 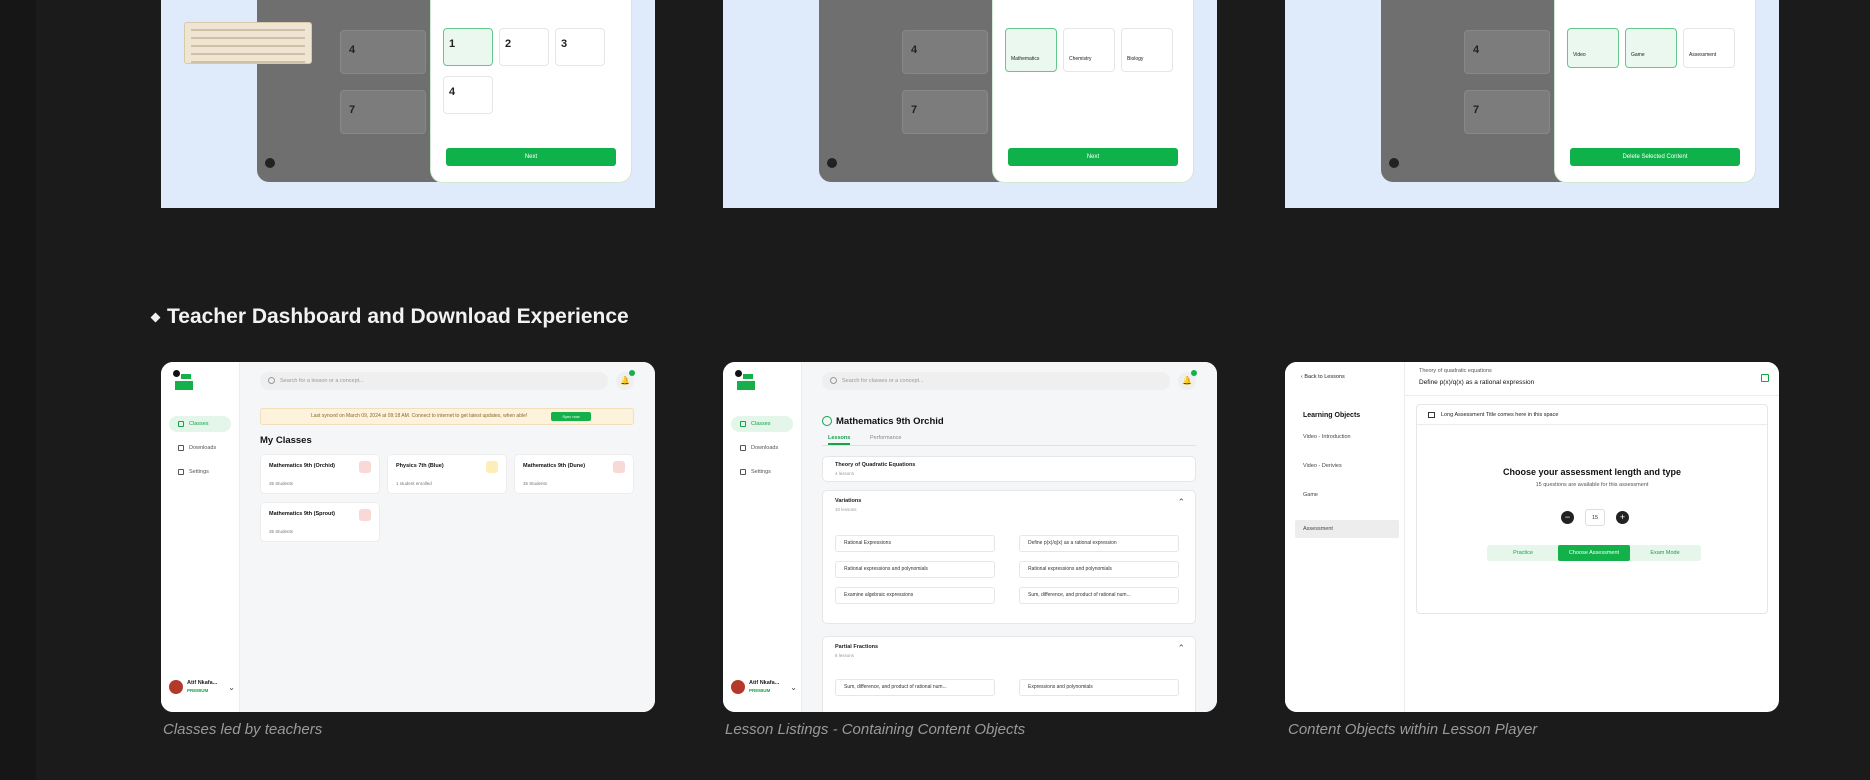 I want to click on left-gutter, so click(x=18, y=390).